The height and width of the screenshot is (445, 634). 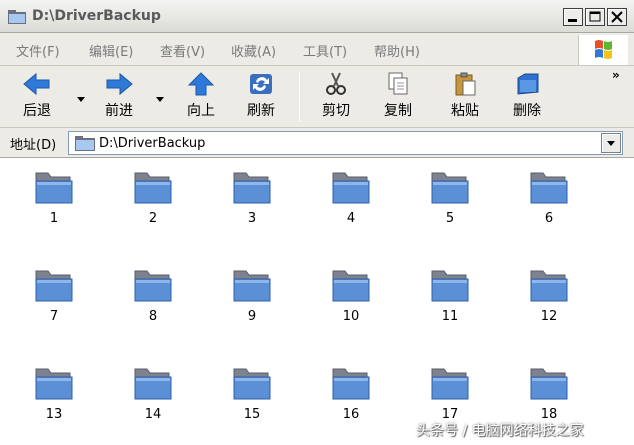 I want to click on up-label: 向上, so click(x=201, y=111).